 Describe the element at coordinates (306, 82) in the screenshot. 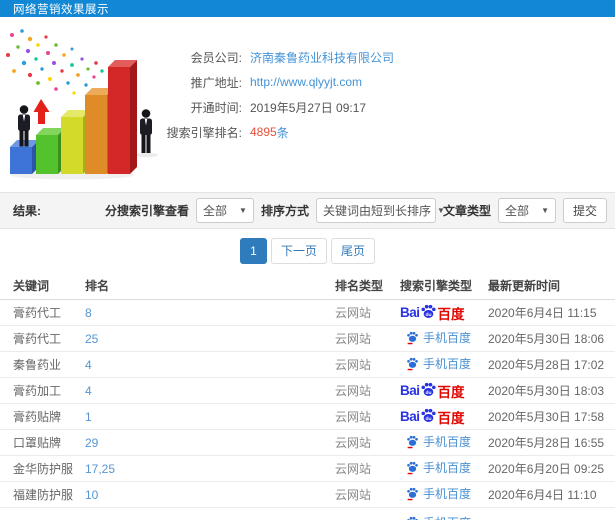

I see `promo-url-link: http://www.qlyyjt.com` at that location.